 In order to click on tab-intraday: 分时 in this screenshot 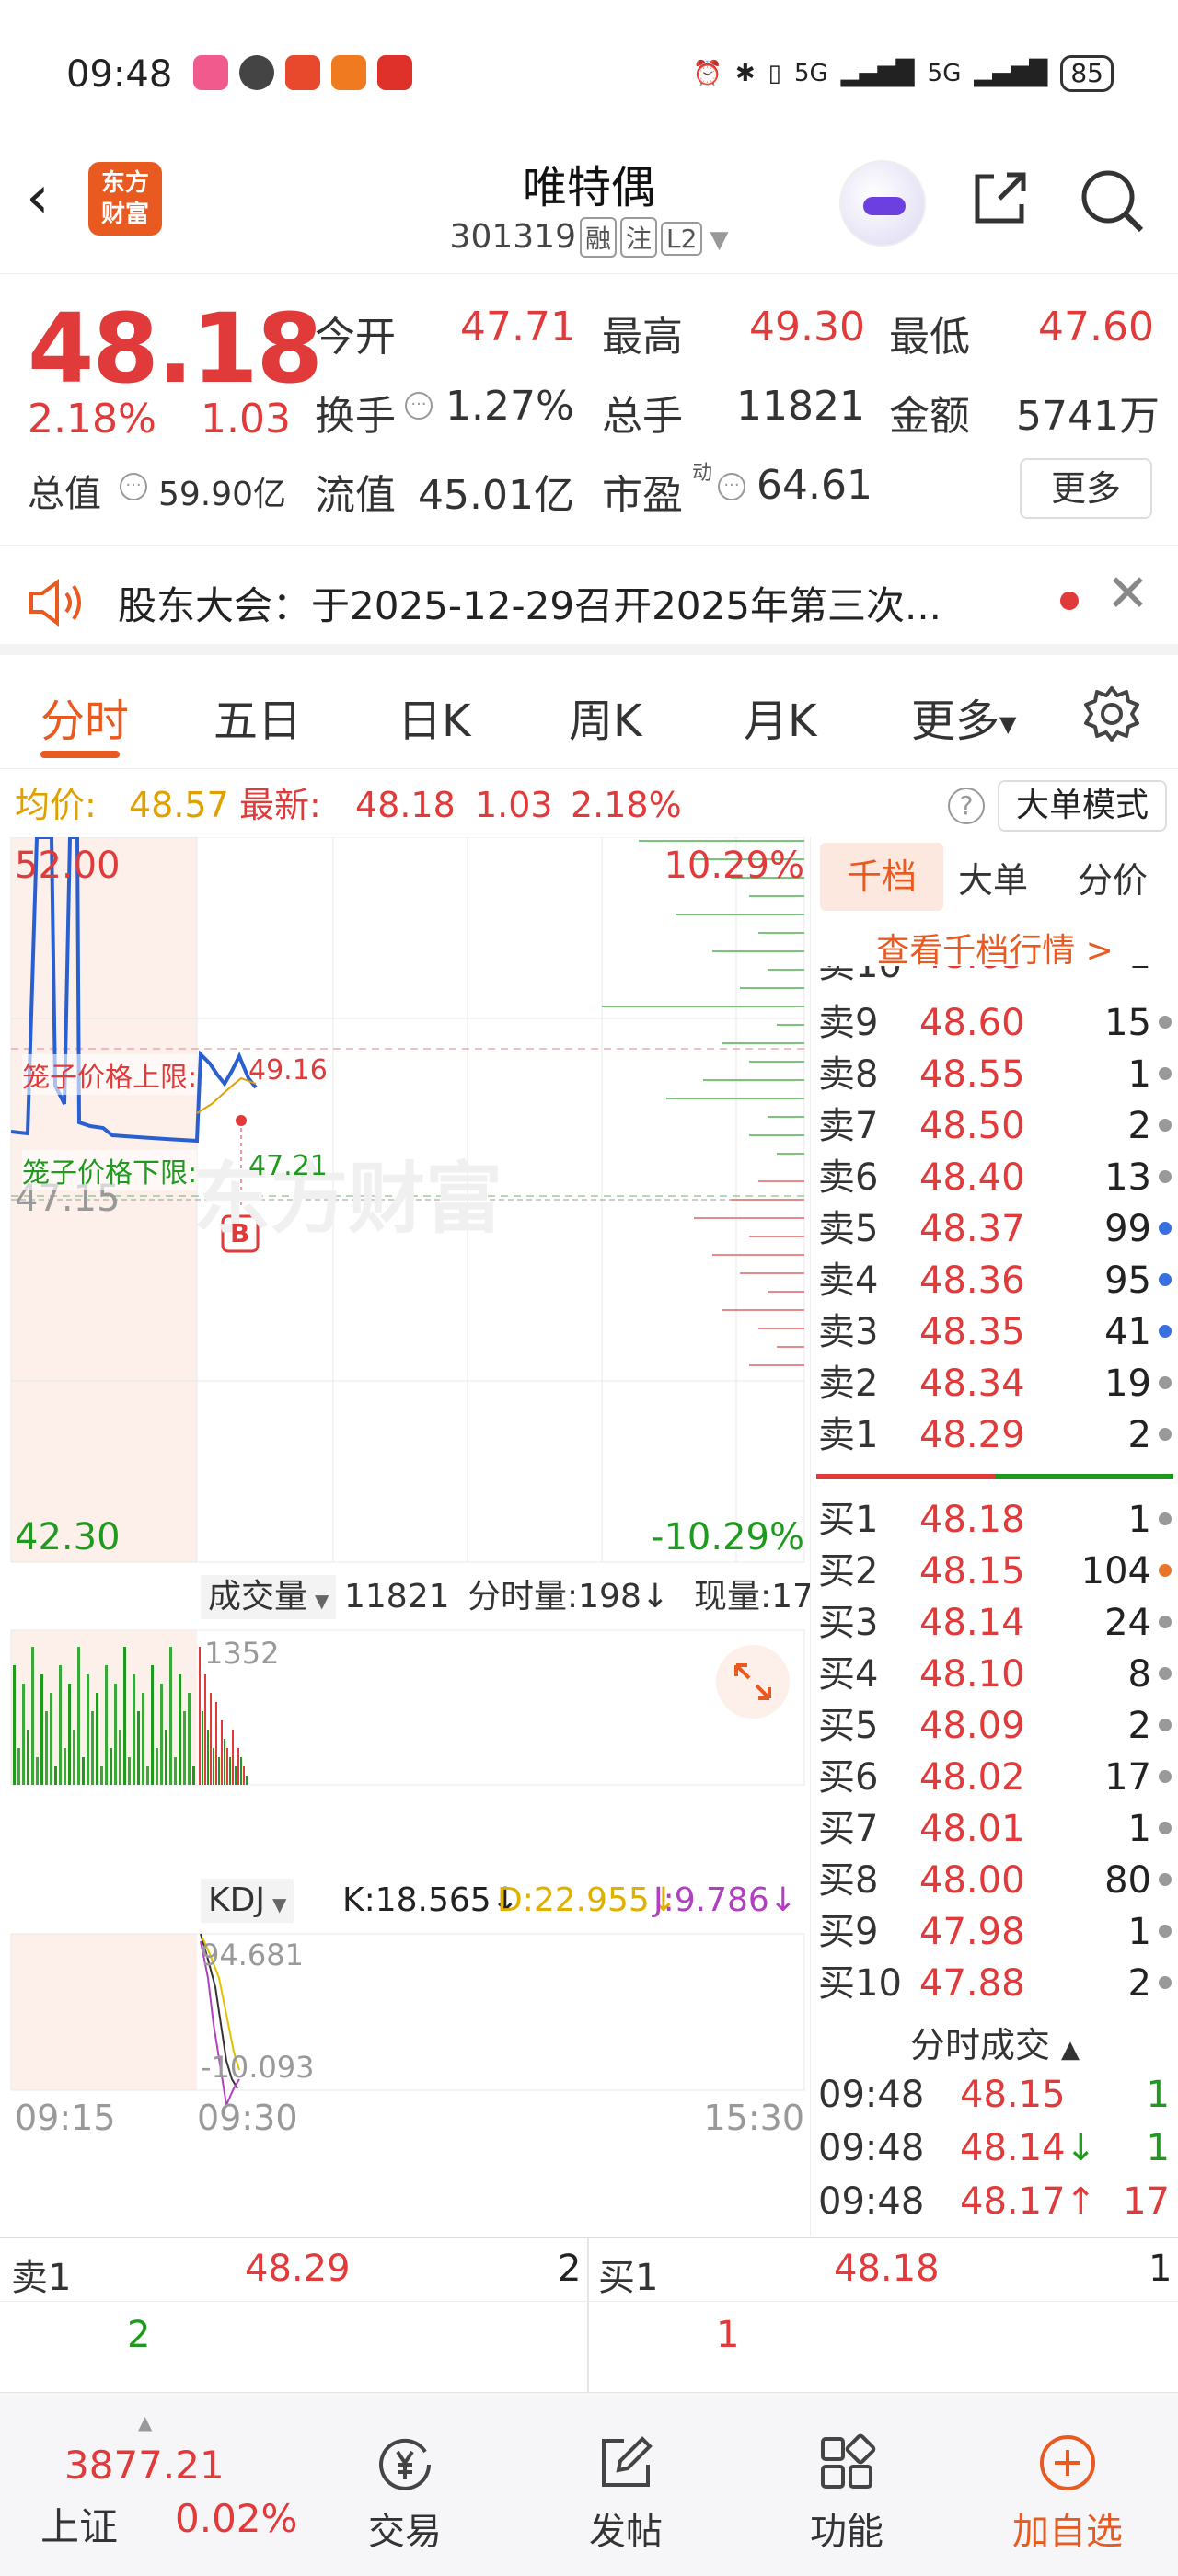, I will do `click(84, 716)`.